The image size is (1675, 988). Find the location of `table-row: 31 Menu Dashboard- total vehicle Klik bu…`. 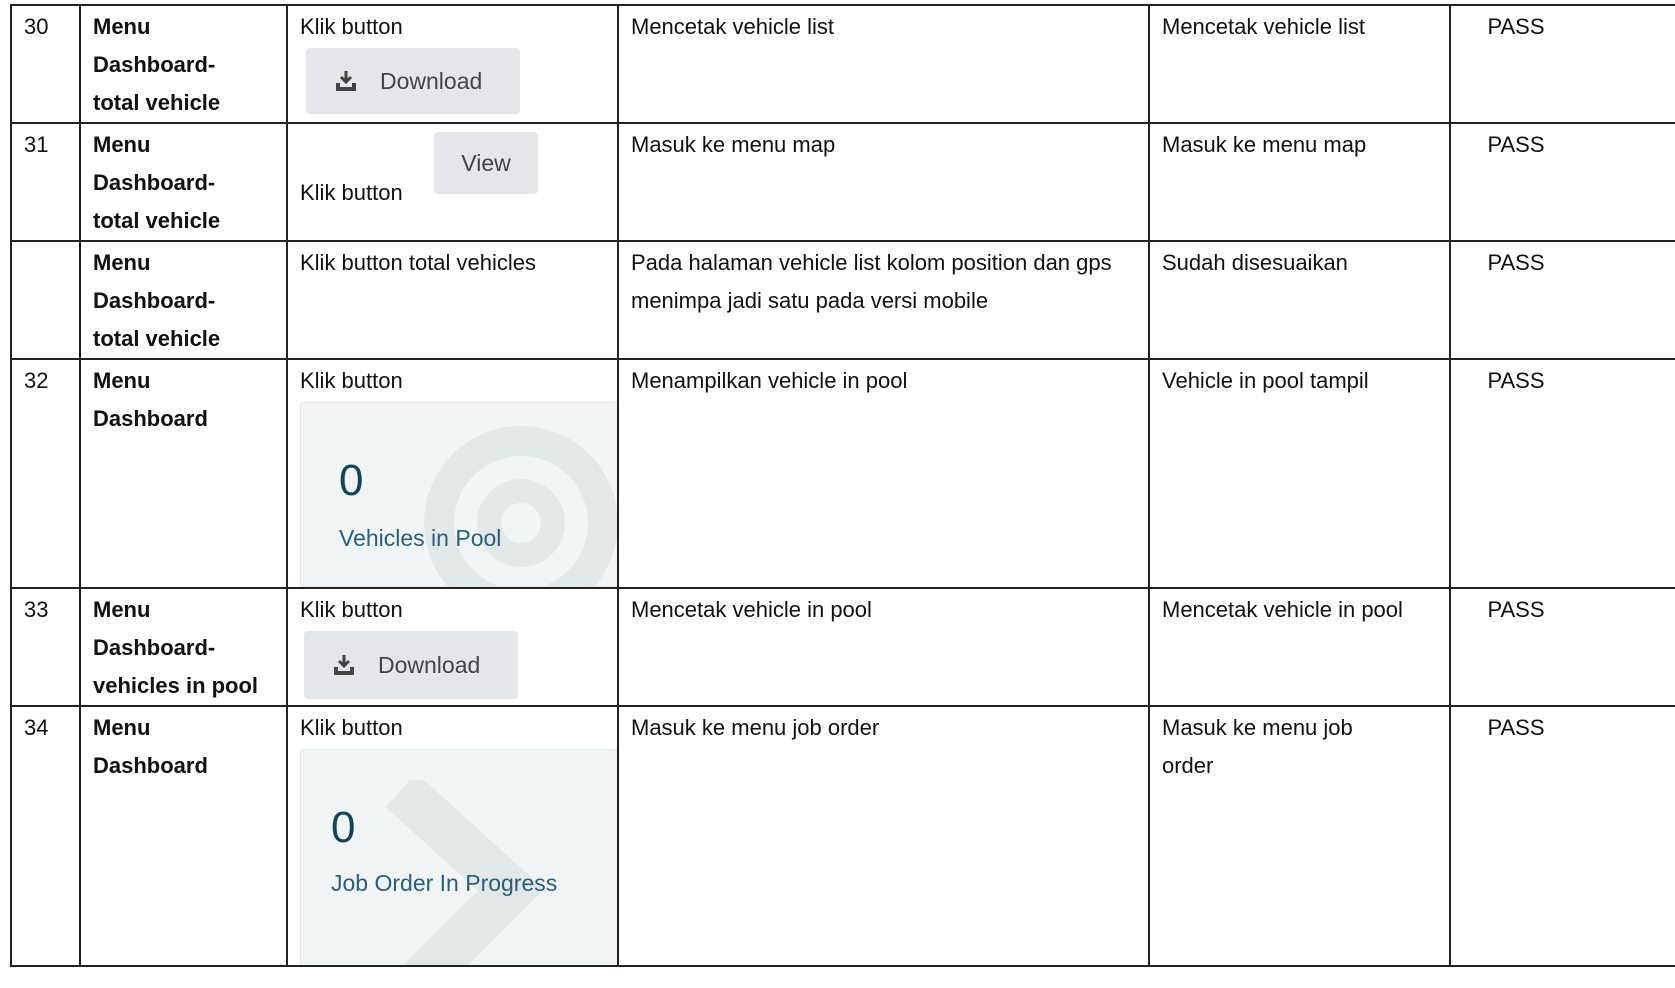

table-row: 31 Menu Dashboard- total vehicle Klik bu… is located at coordinates (842, 182).